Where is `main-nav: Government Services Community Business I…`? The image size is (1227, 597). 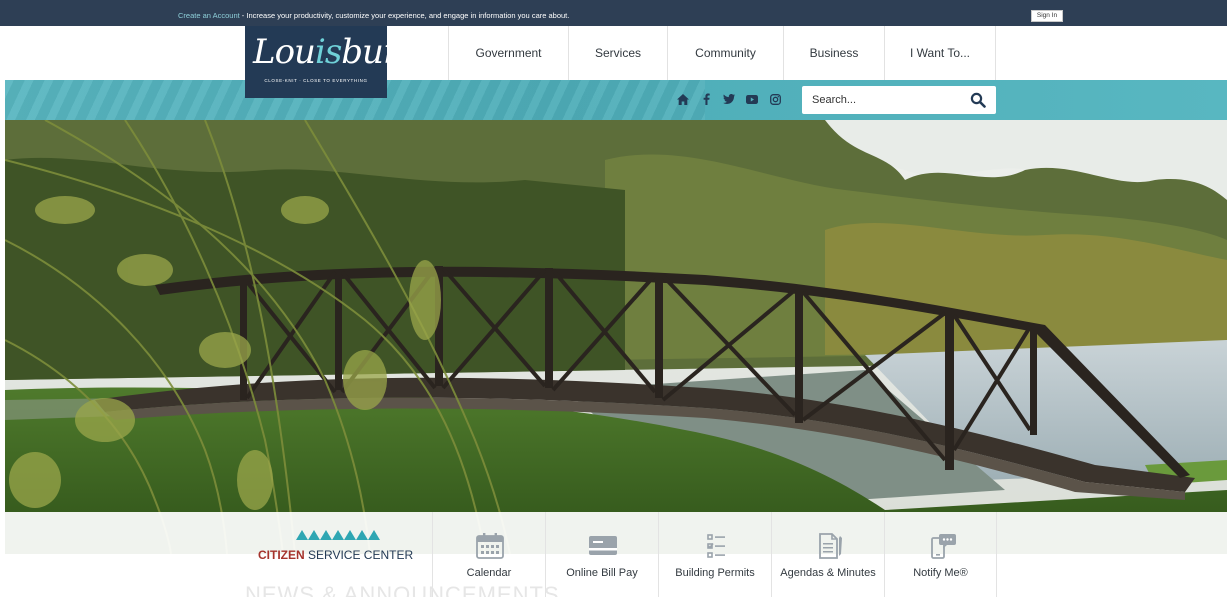
main-nav: Government Services Community Business I… is located at coordinates (722, 53).